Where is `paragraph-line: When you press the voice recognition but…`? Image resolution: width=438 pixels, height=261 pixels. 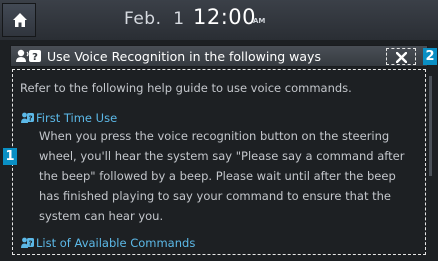 paragraph-line: When you press the voice recognition but… is located at coordinates (214, 136).